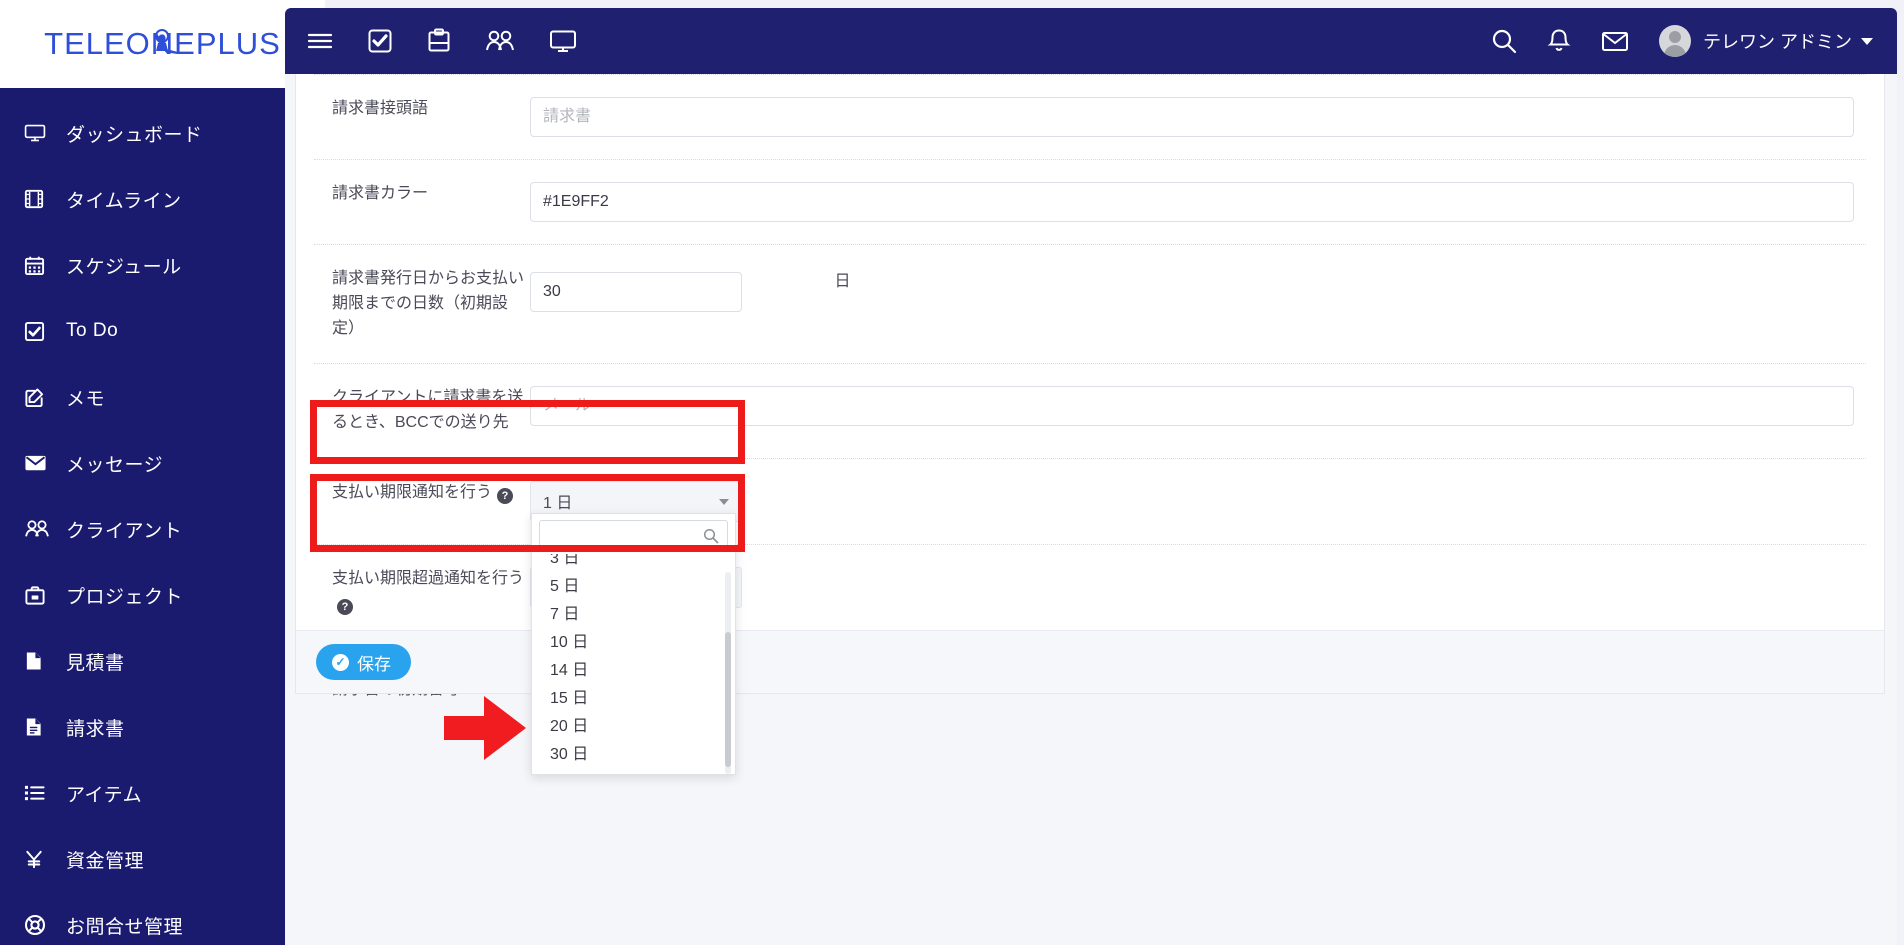 The height and width of the screenshot is (945, 1904). What do you see at coordinates (167, 41) in the screenshot?
I see `person-laptop-icon` at bounding box center [167, 41].